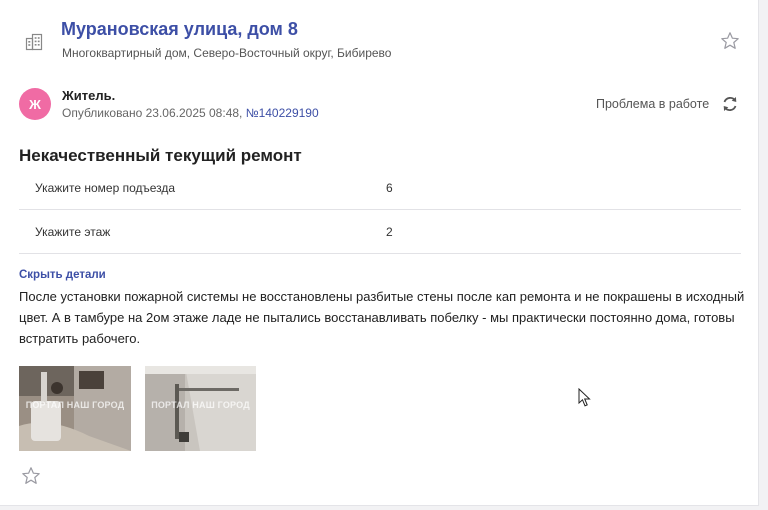 Image resolution: width=768 pixels, height=510 pixels. Describe the element at coordinates (389, 232) in the screenshot. I see `field-floor-value: 2` at that location.